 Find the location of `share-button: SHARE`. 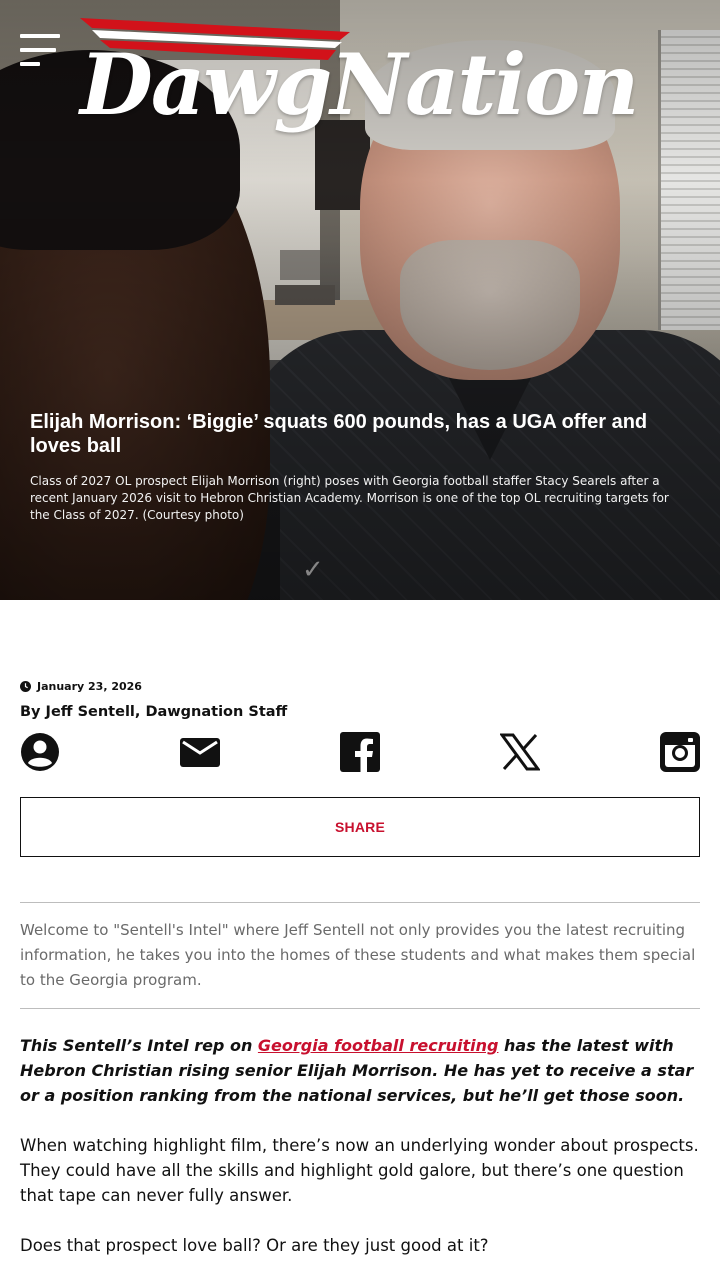

share-button: SHARE is located at coordinates (360, 827).